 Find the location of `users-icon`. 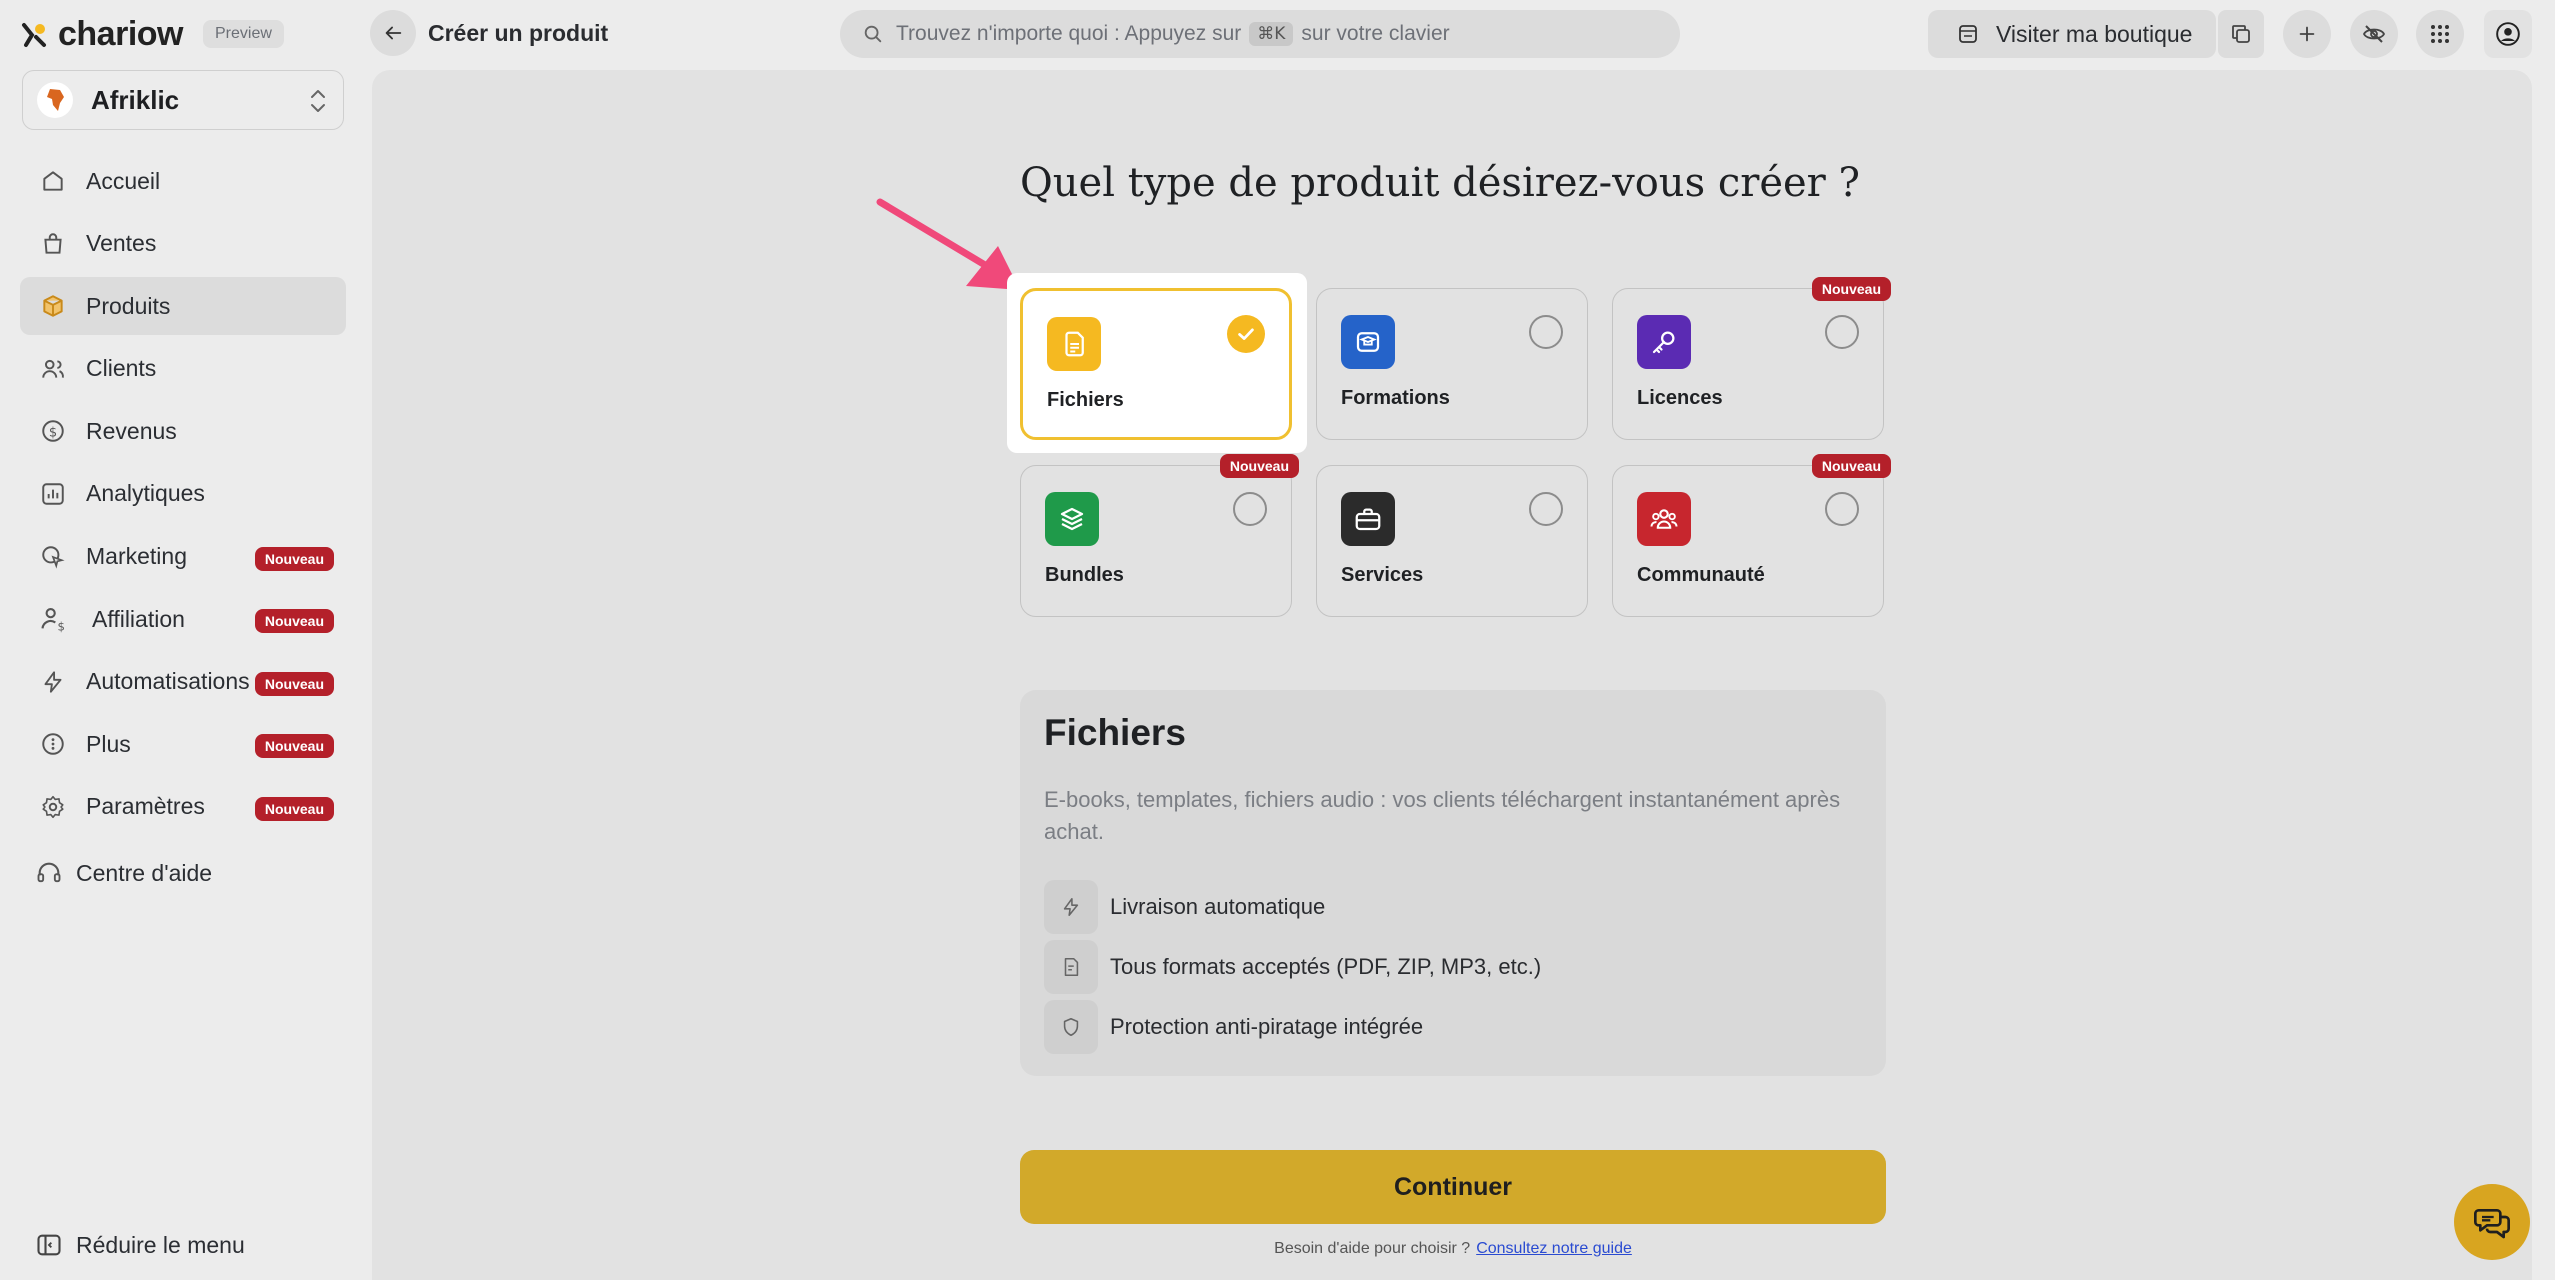

users-icon is located at coordinates (53, 369).